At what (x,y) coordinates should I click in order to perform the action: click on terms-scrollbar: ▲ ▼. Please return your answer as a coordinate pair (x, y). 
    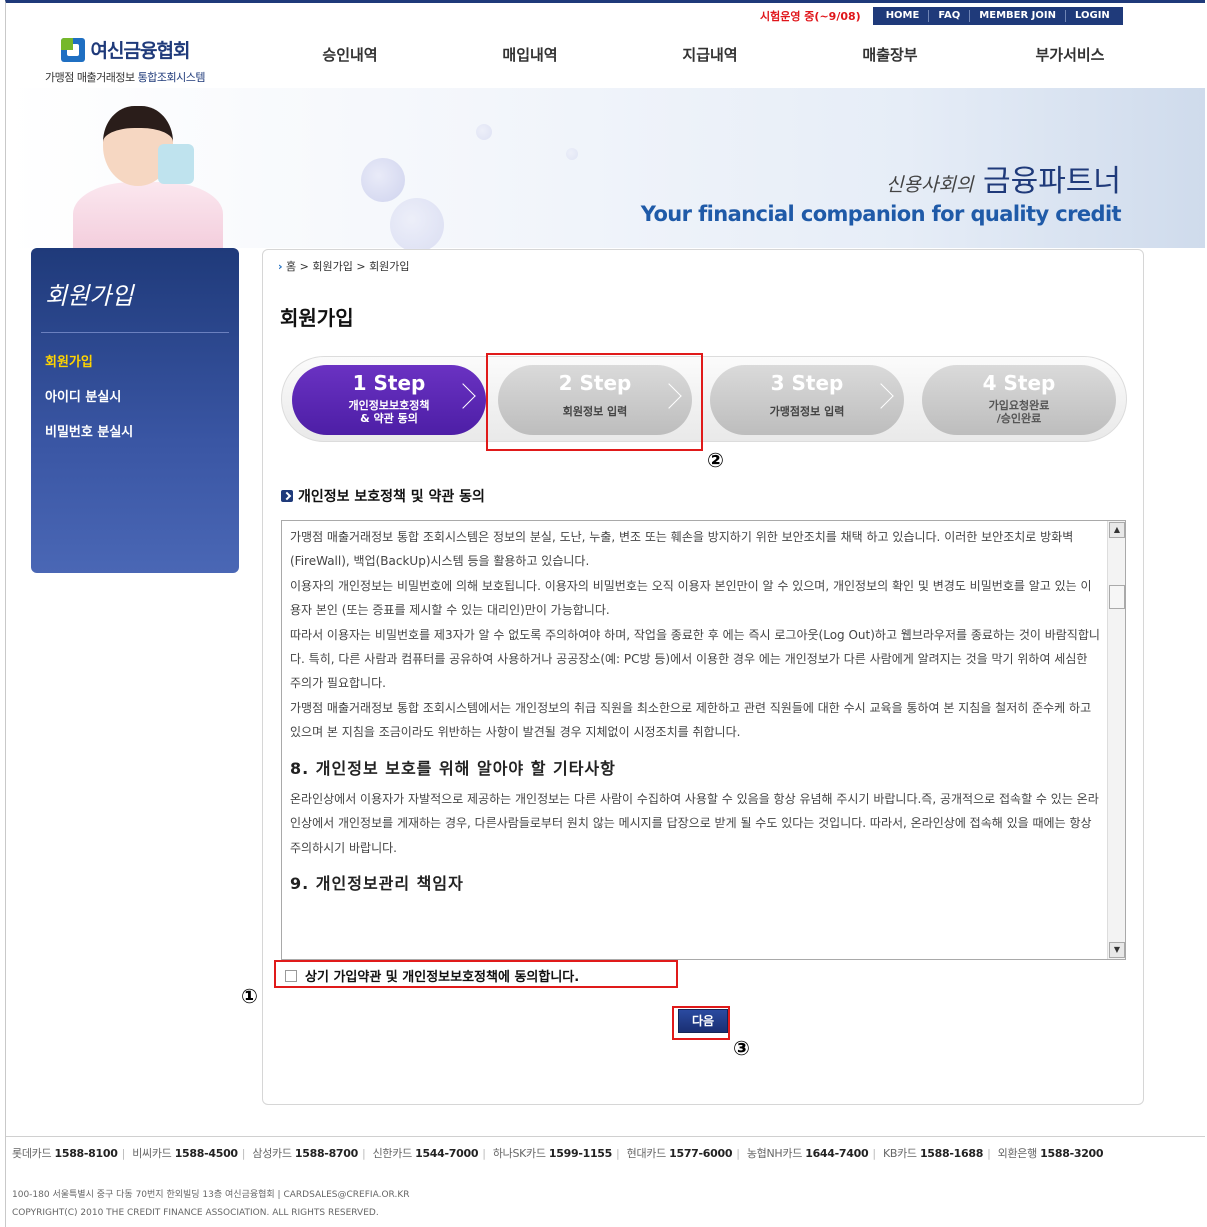
    Looking at the image, I should click on (1116, 740).